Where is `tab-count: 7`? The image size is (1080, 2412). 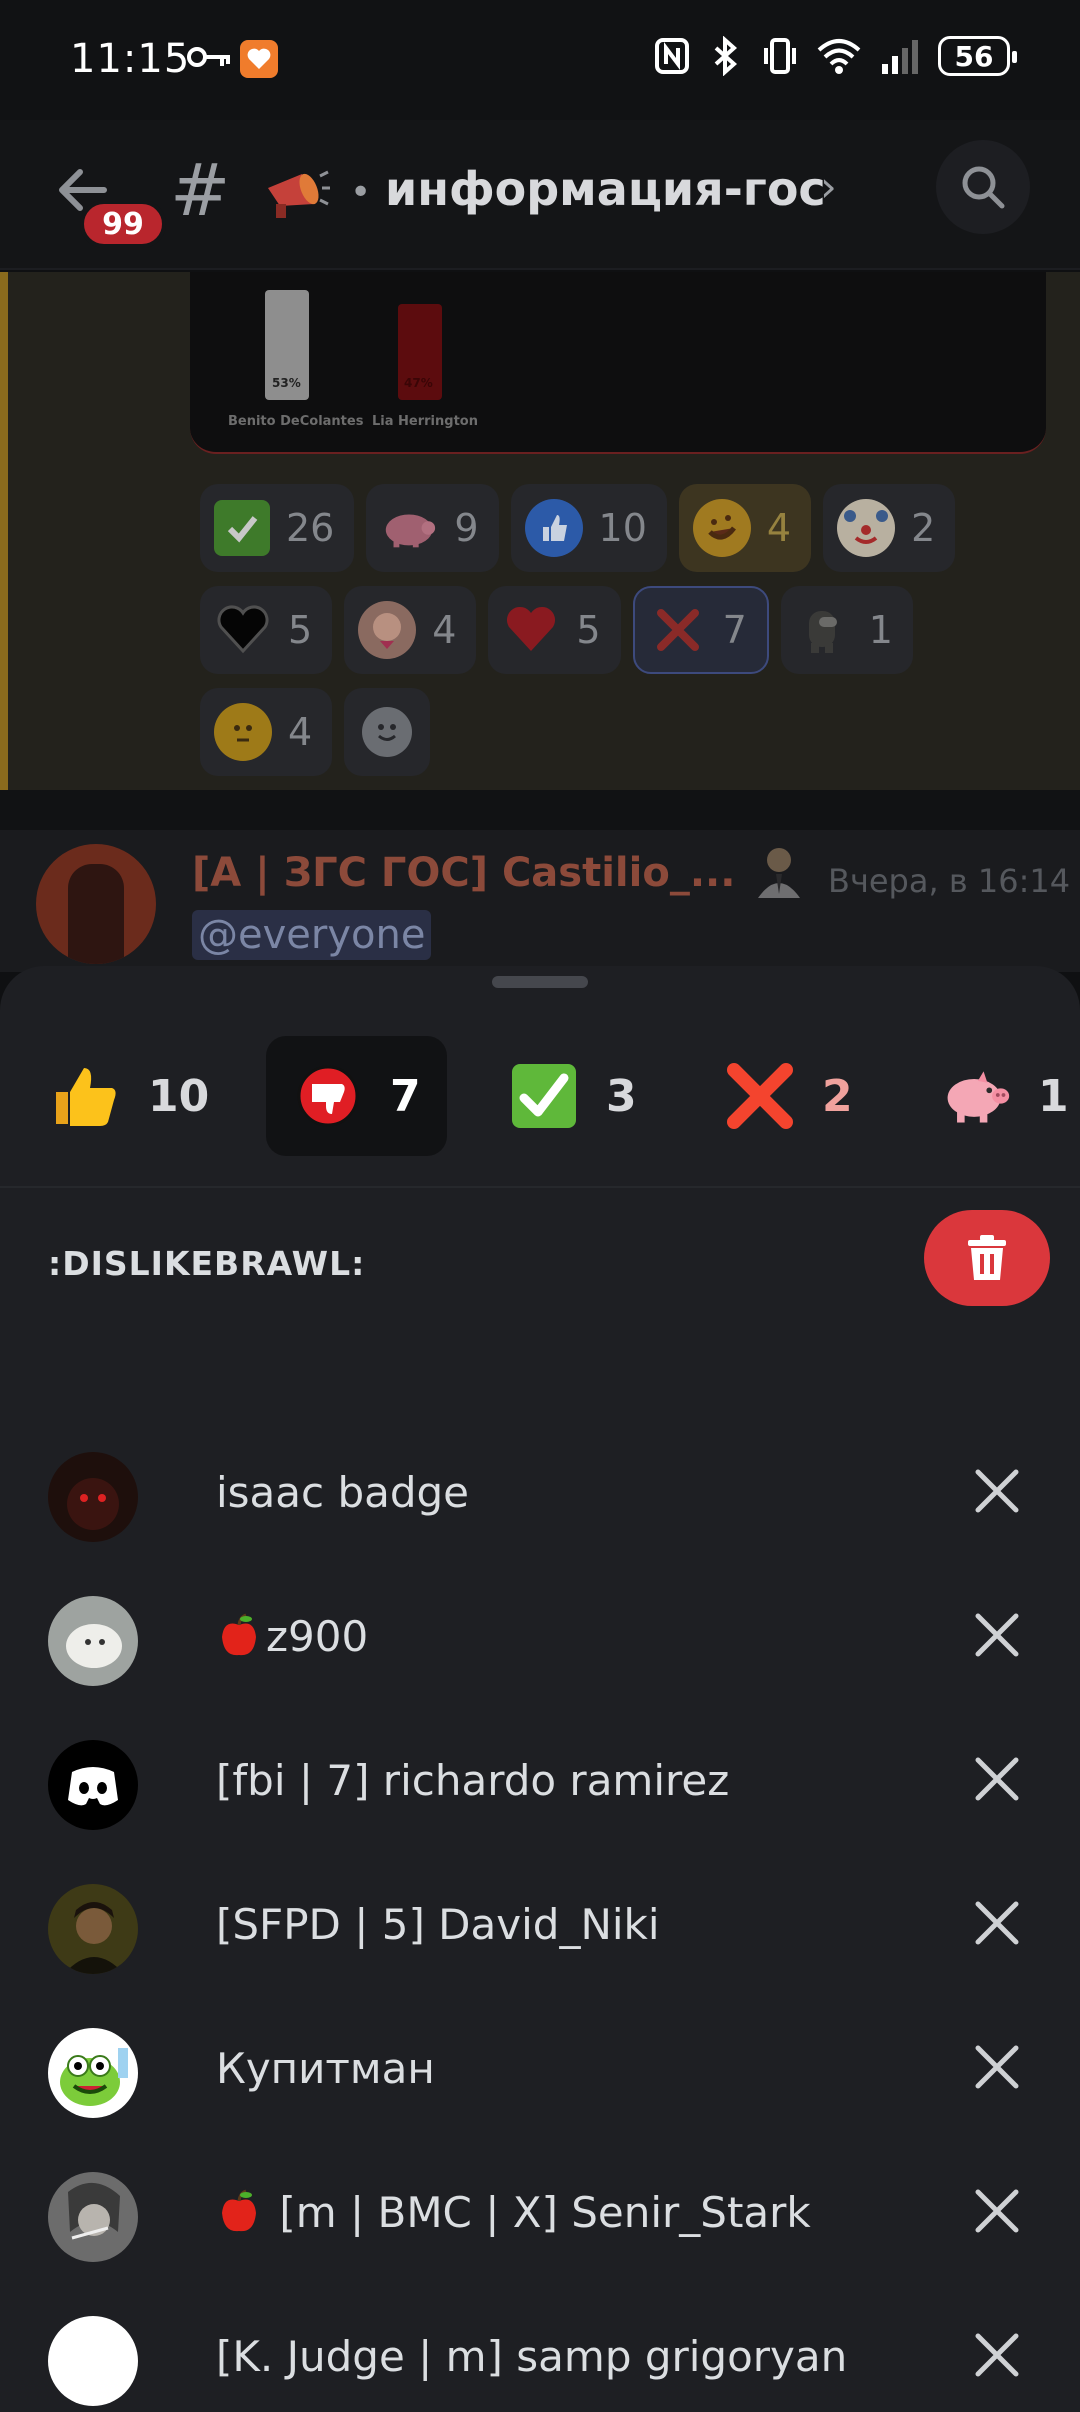
tab-count: 7 is located at coordinates (405, 1096).